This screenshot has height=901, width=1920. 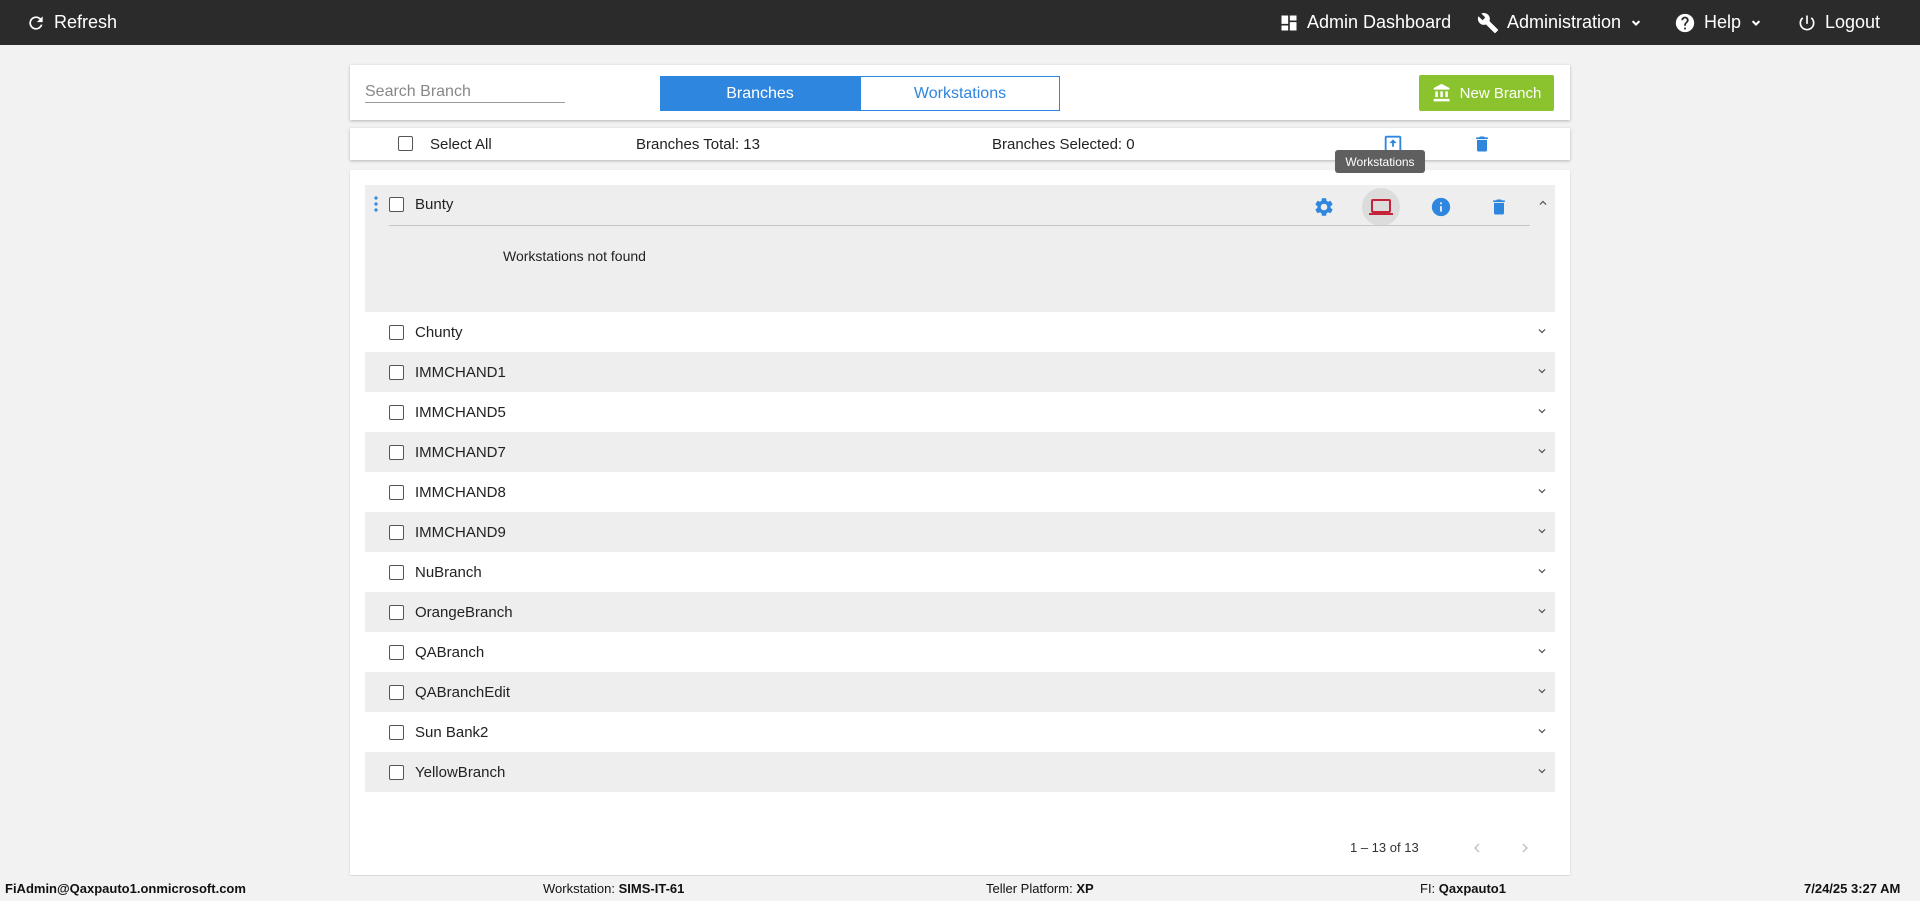 What do you see at coordinates (760, 93) in the screenshot?
I see `tab-branches: Branches` at bounding box center [760, 93].